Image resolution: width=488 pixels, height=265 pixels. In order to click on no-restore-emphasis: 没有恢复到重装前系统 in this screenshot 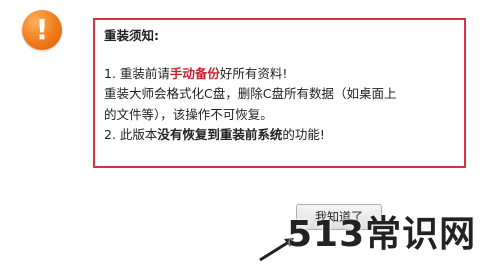, I will do `click(220, 134)`.